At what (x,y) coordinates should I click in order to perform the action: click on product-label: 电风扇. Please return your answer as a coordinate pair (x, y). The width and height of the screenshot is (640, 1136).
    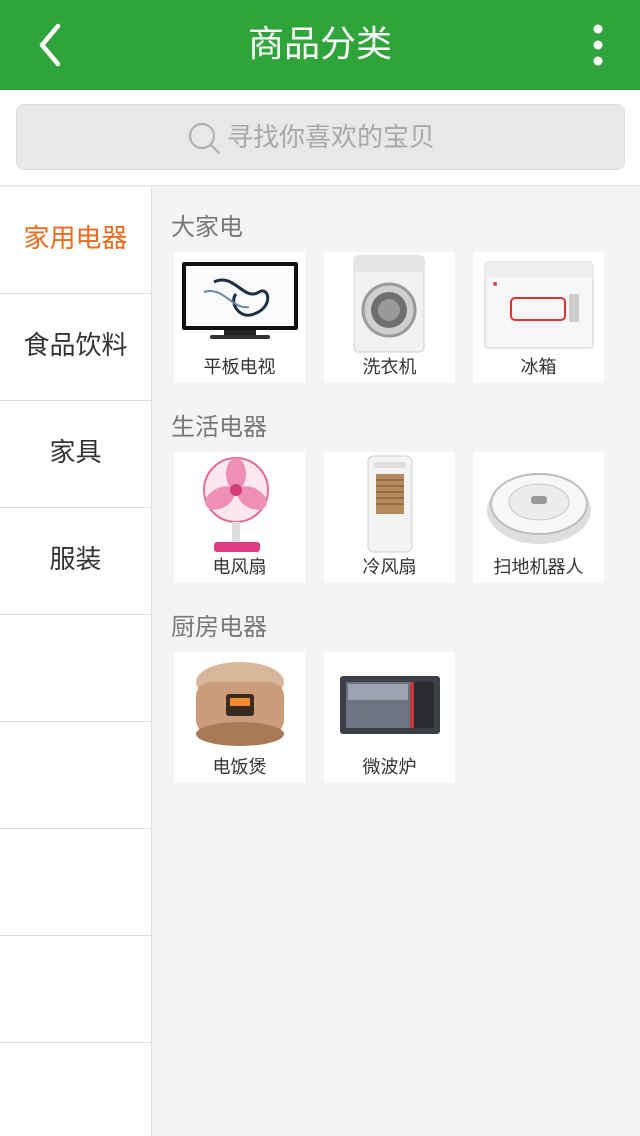
    Looking at the image, I should click on (239, 567).